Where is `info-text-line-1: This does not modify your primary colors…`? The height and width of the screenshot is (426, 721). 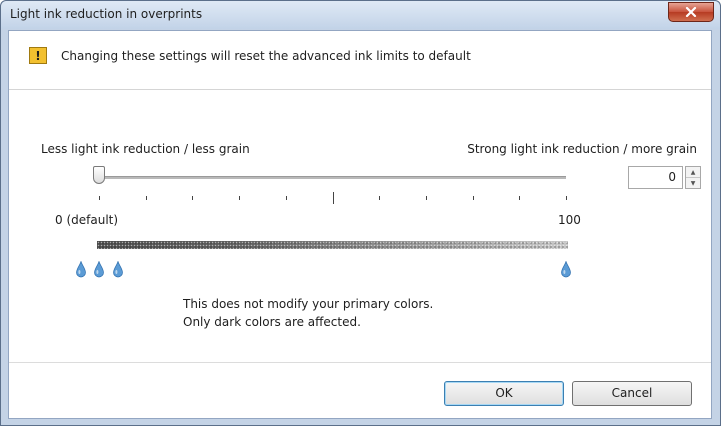 info-text-line-1: This does not modify your primary colors… is located at coordinates (308, 304).